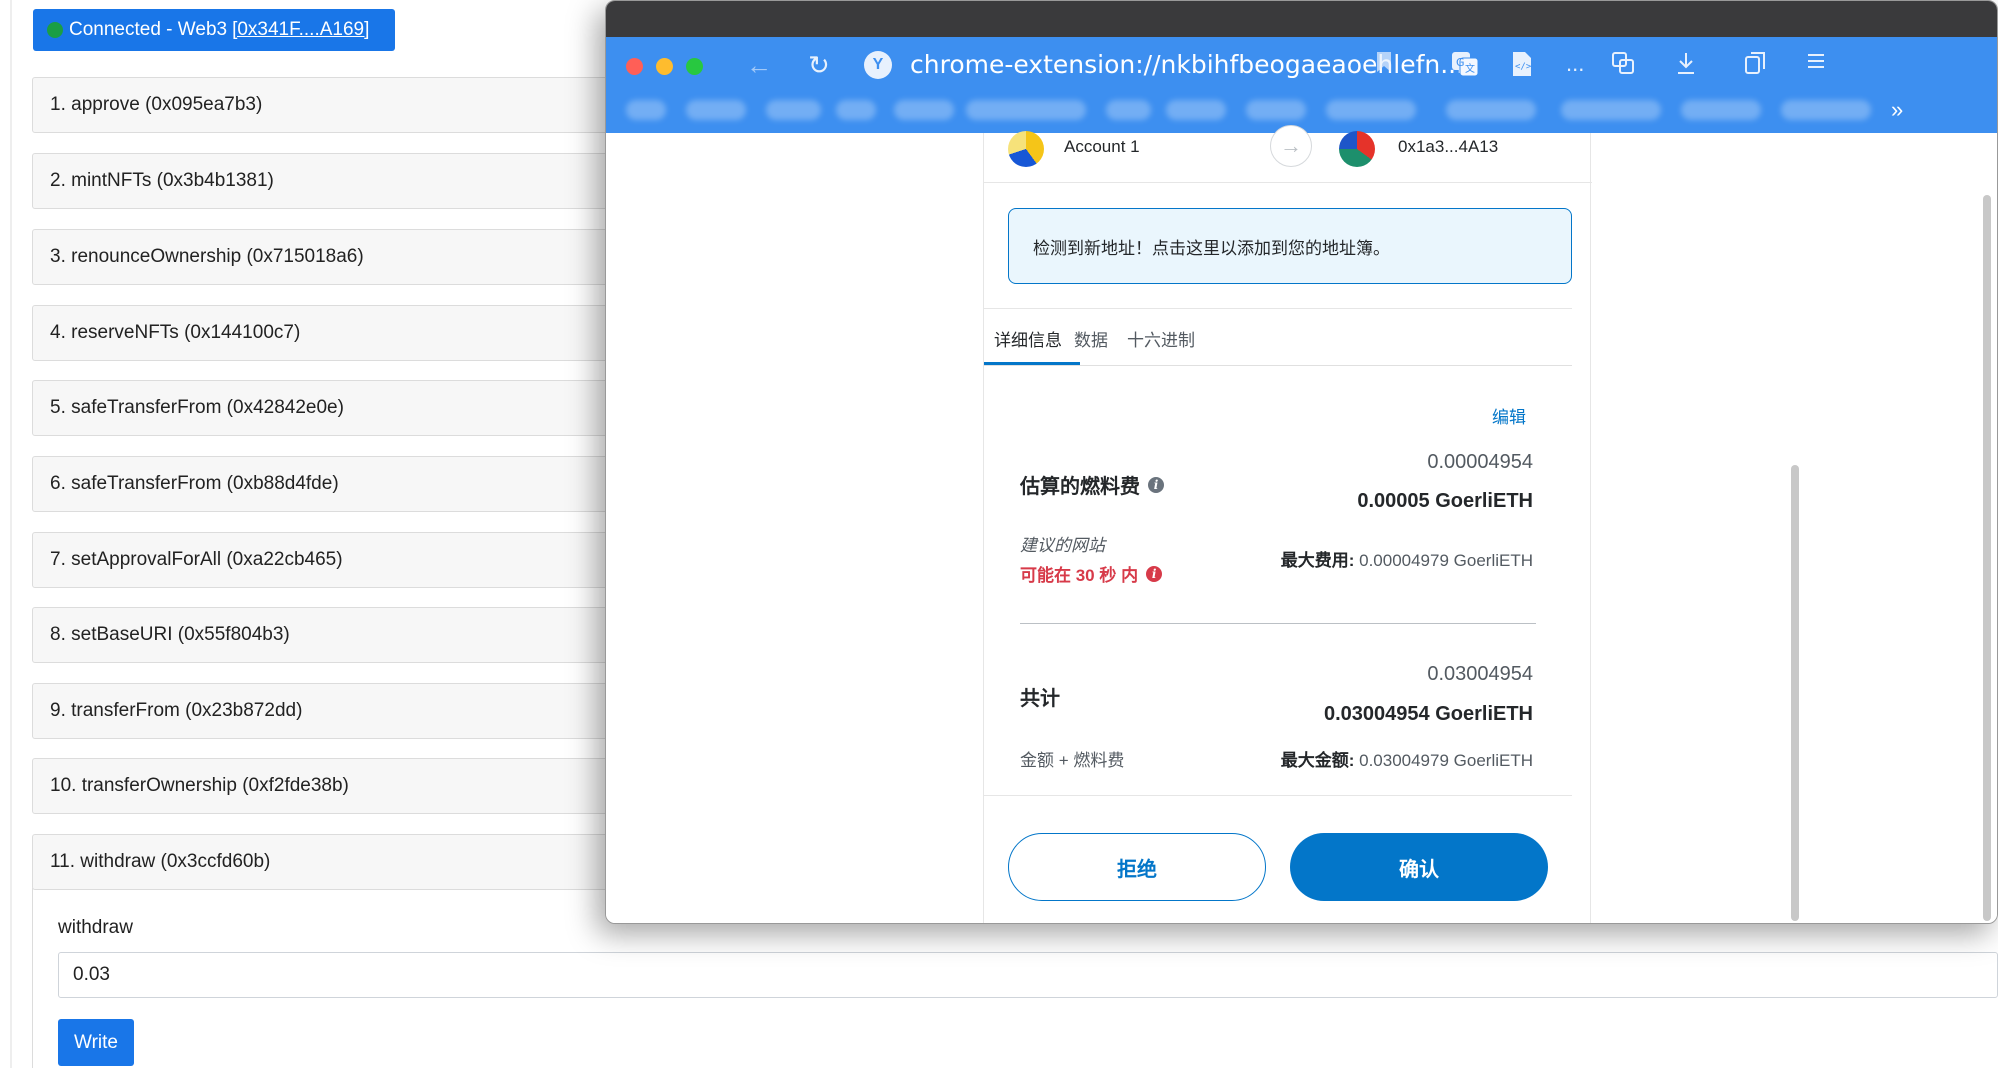 This screenshot has height=1068, width=1998. Describe the element at coordinates (207, 256) in the screenshot. I see `function-label: 3. renounceOwnership (0x715018a6)` at that location.